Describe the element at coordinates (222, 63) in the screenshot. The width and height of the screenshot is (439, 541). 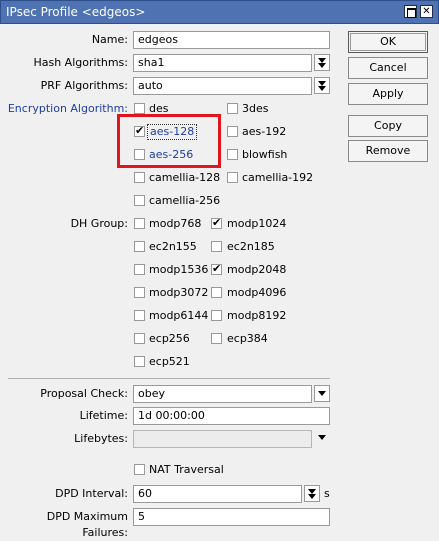
I see `hash-algorithms-select: sha1` at that location.